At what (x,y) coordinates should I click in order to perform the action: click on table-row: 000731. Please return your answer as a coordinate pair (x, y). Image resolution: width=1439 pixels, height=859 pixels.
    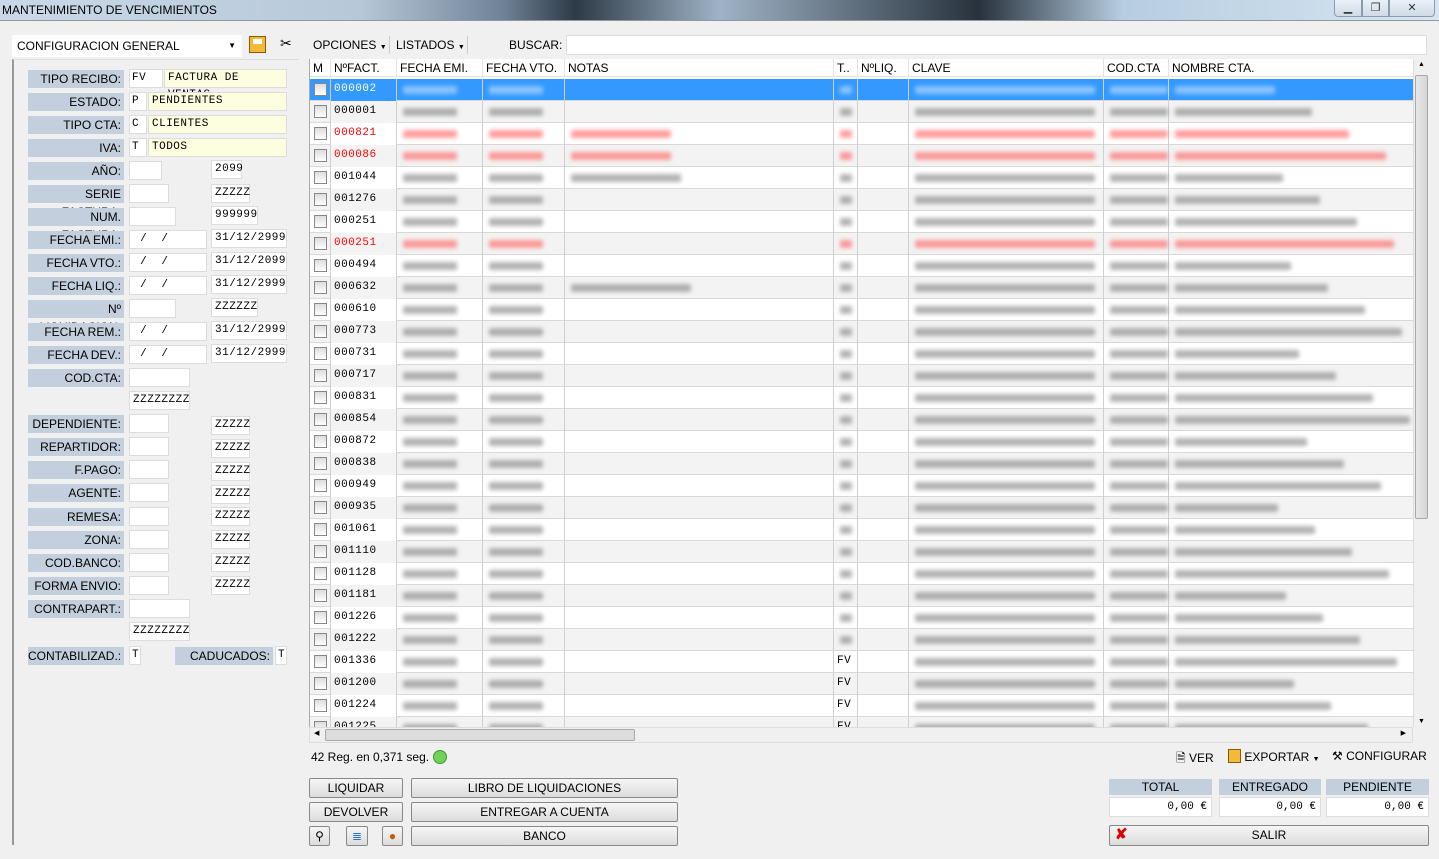
    Looking at the image, I should click on (861, 354).